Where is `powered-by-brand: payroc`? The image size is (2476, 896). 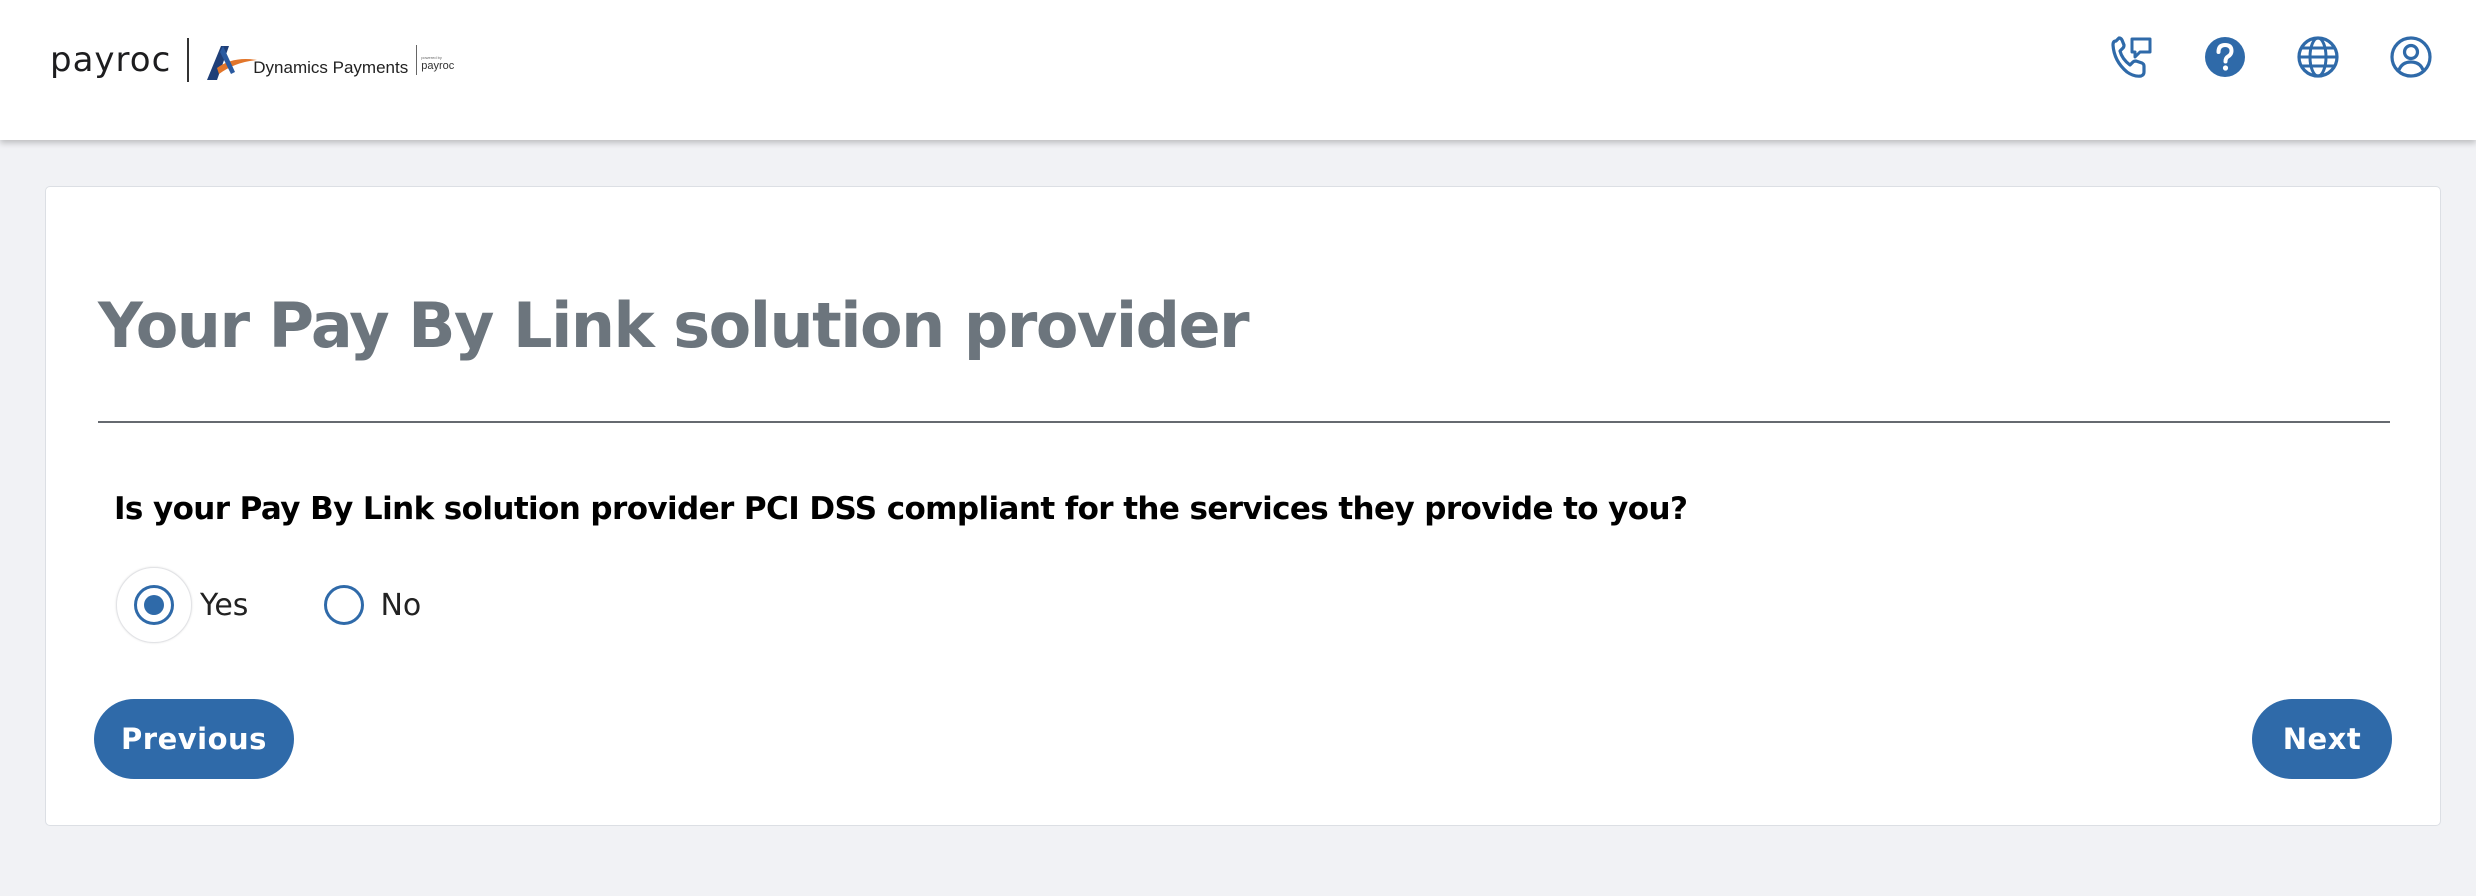 powered-by-brand: payroc is located at coordinates (438, 65).